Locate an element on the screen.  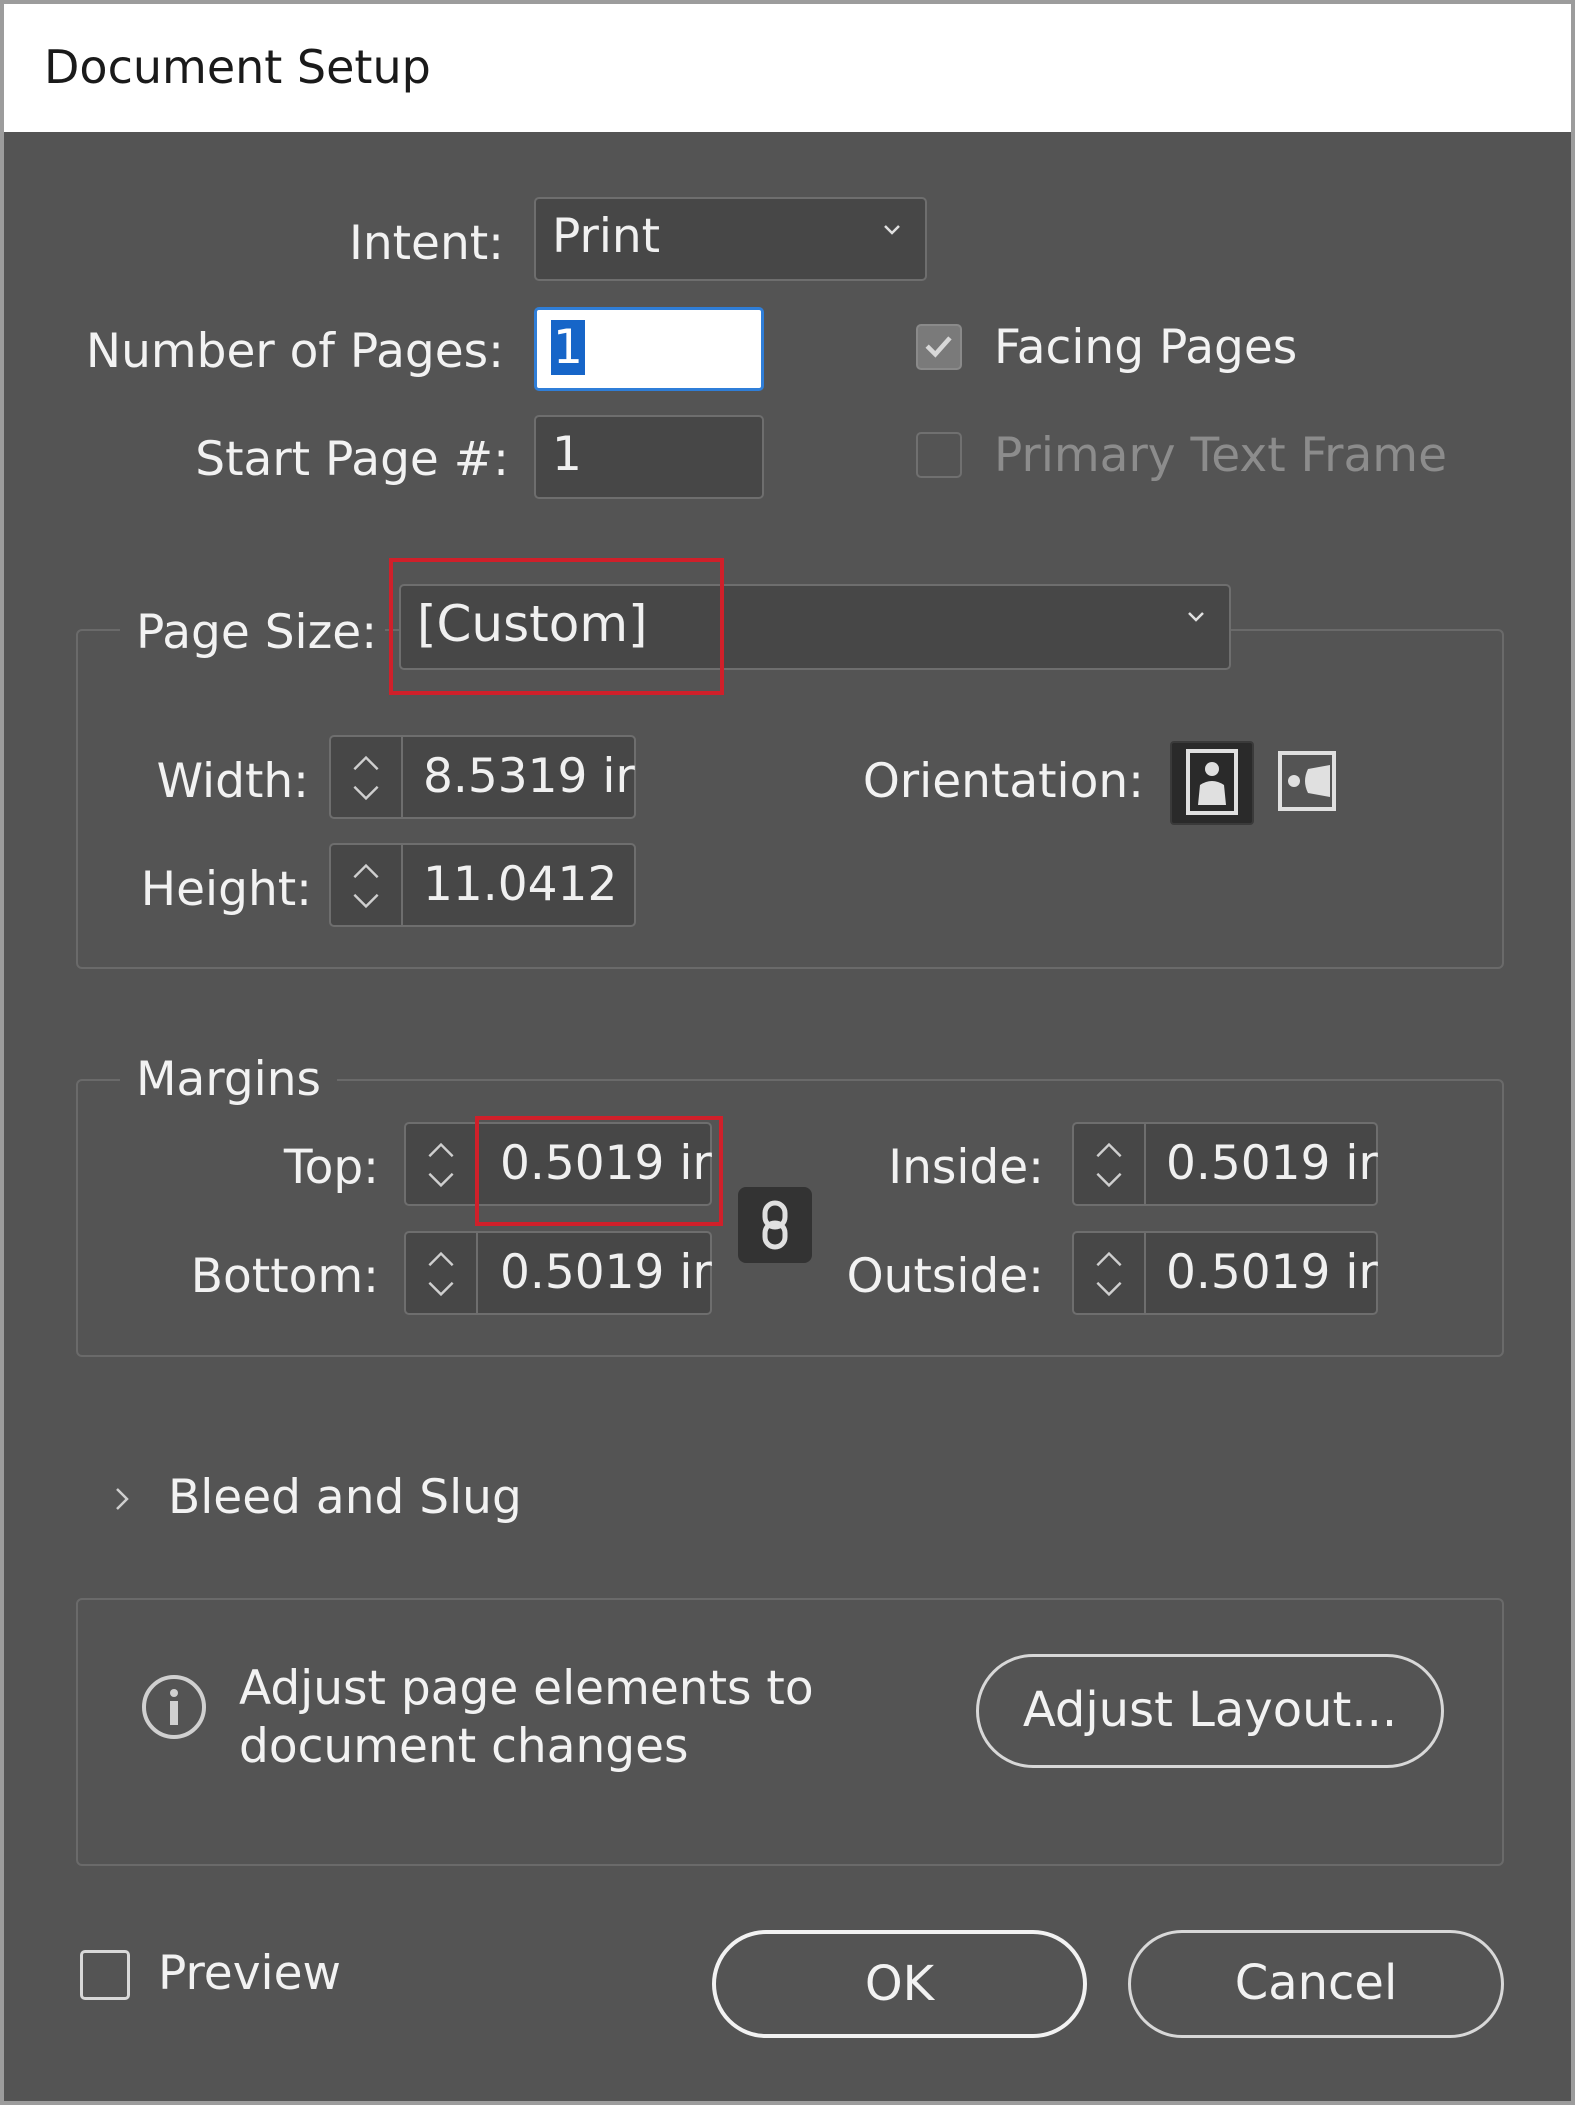
landscape-orientation-button is located at coordinates (1307, 783).